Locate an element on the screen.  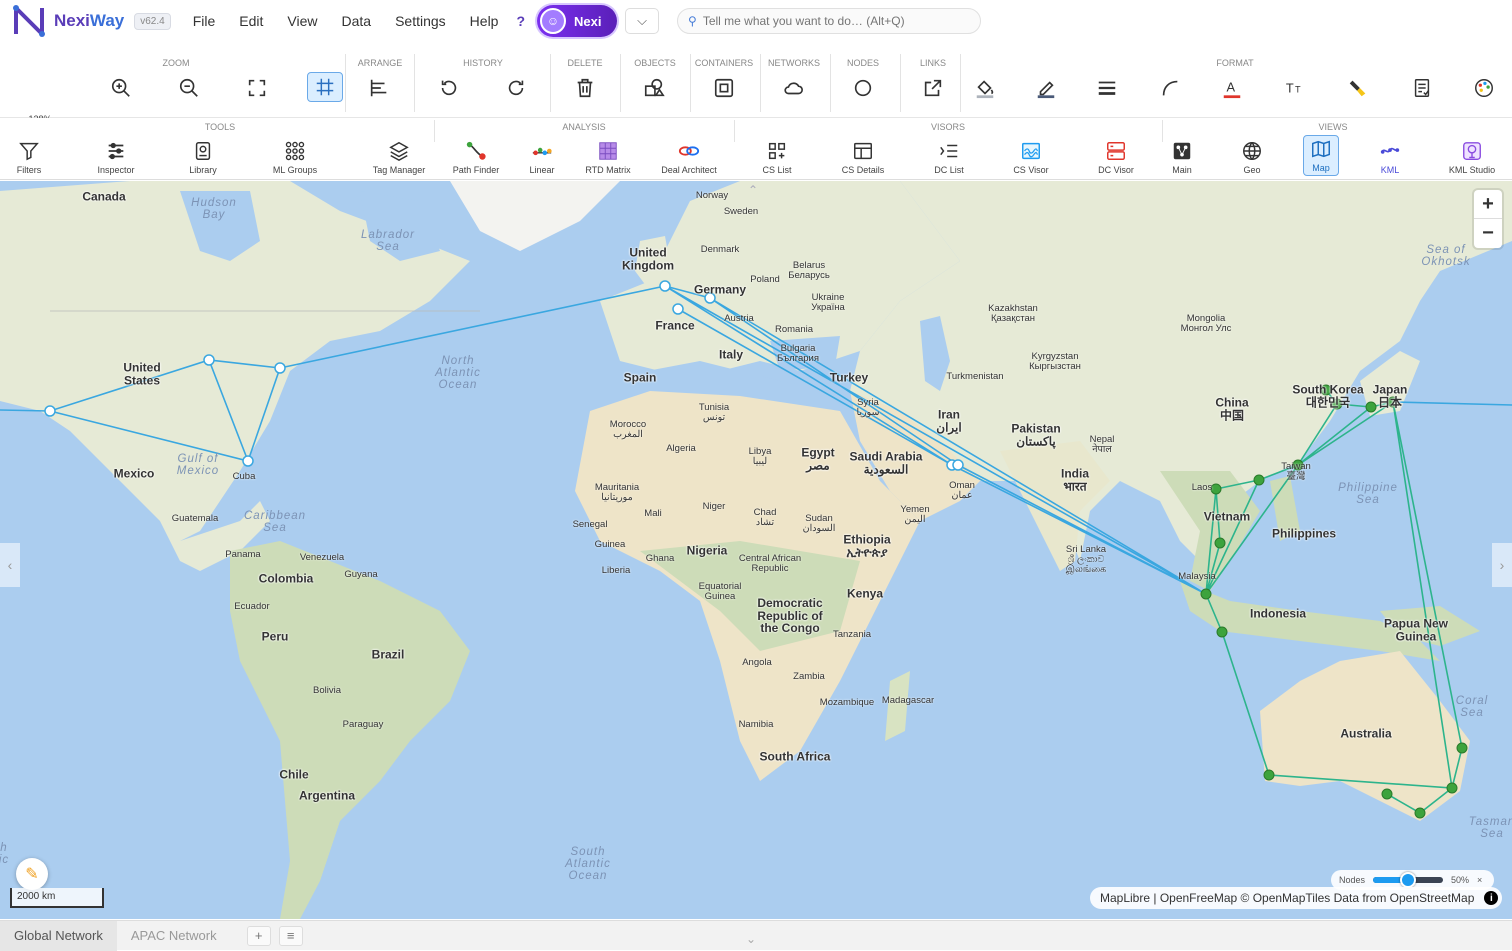
networks-button is located at coordinates (793, 88).